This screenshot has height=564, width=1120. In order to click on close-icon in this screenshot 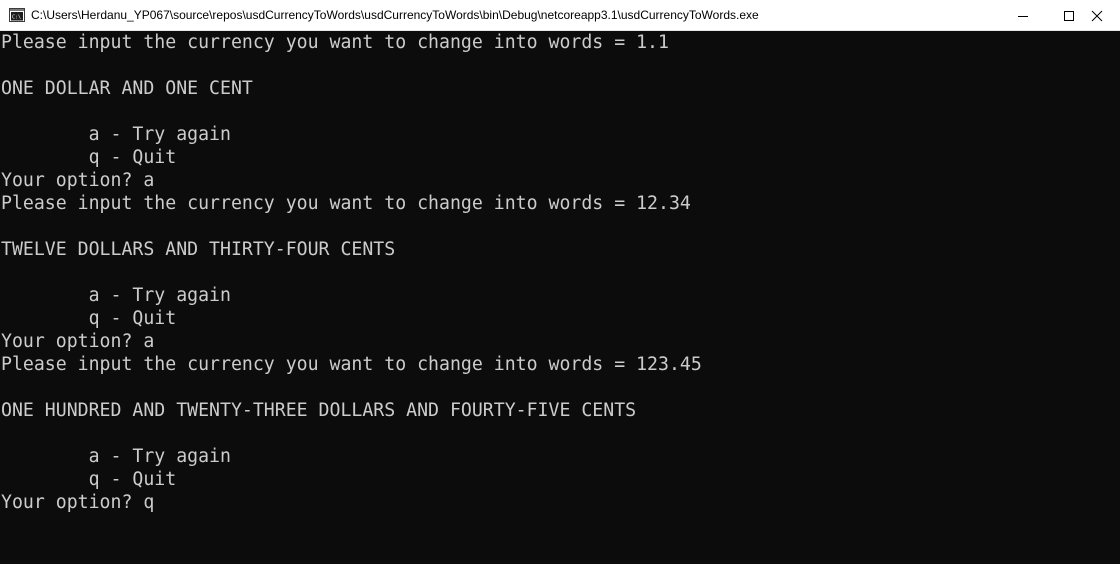, I will do `click(1097, 15)`.